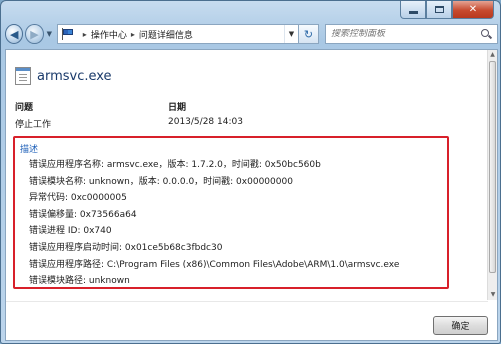  I want to click on address-bar: ▸ 操作中心 ▸ 问题详细信息 ▼, so click(177, 34).